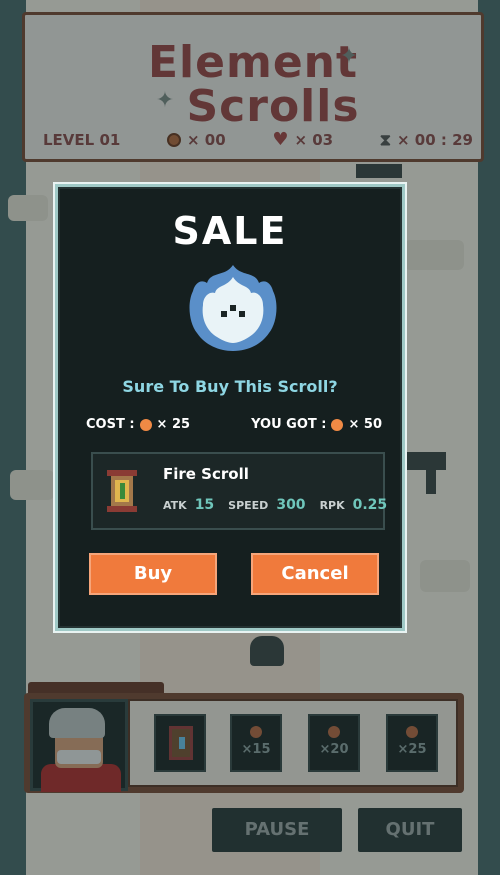 This screenshot has height=875, width=500. I want to click on buy-button: Buy, so click(153, 574).